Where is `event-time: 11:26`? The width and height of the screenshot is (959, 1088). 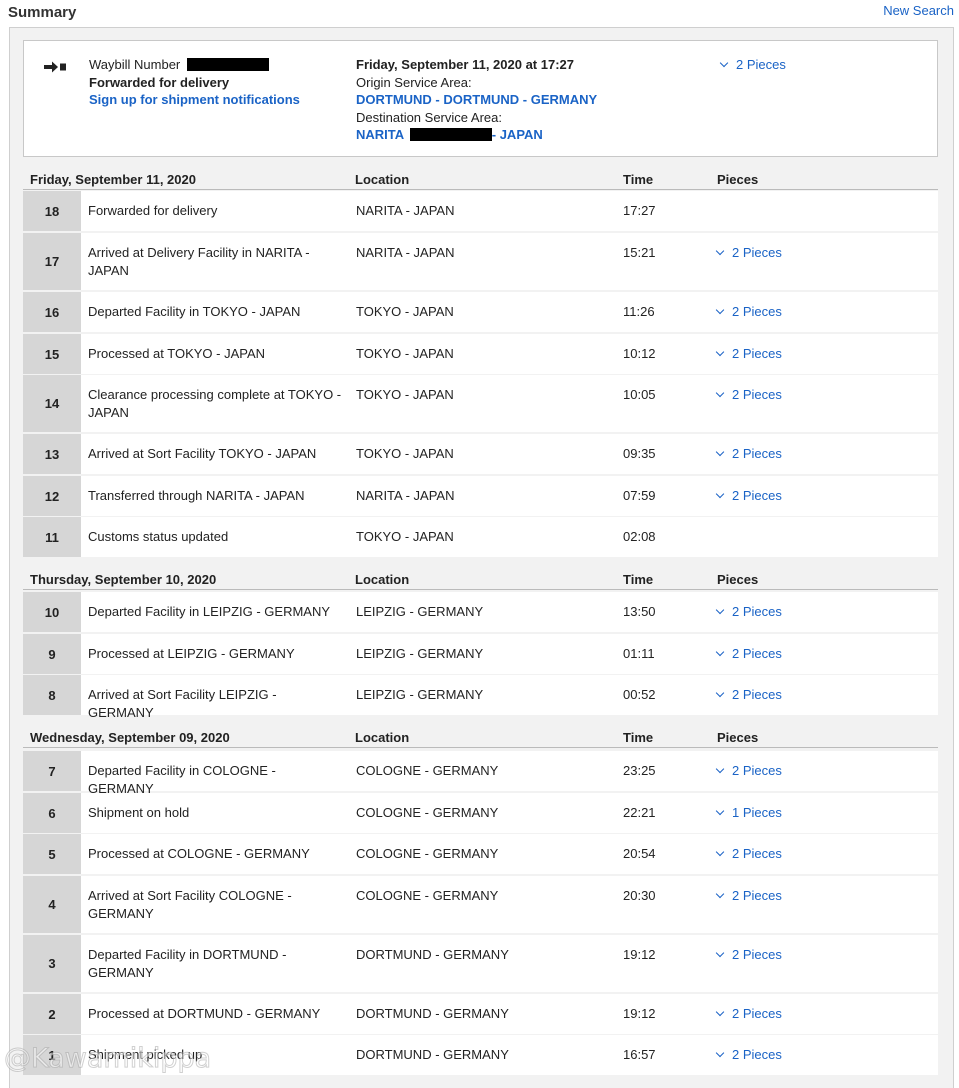
event-time: 11:26 is located at coordinates (639, 311).